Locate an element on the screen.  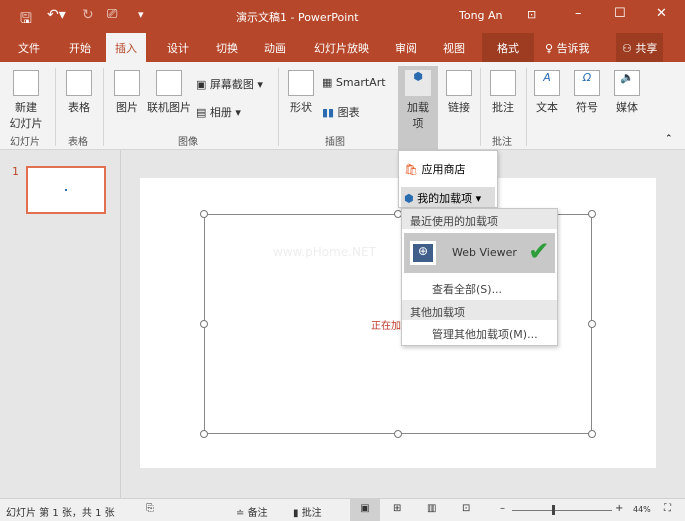
tab-file: 文件 is located at coordinates (29, 48).